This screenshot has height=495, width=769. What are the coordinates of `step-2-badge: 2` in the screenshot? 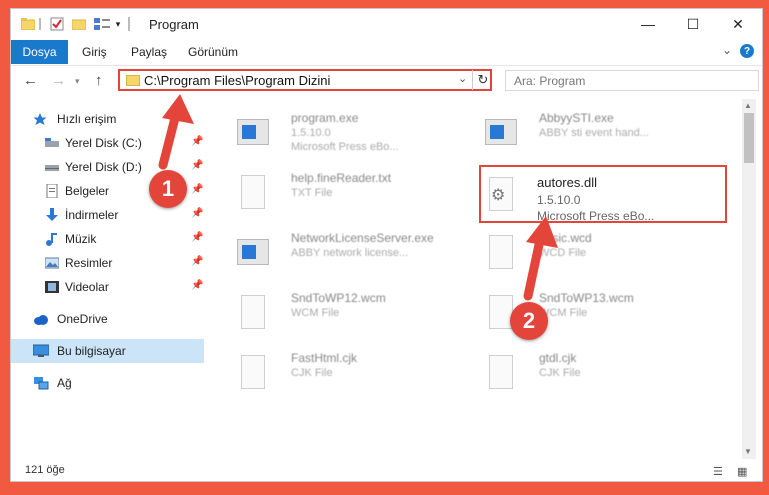 It's located at (529, 321).